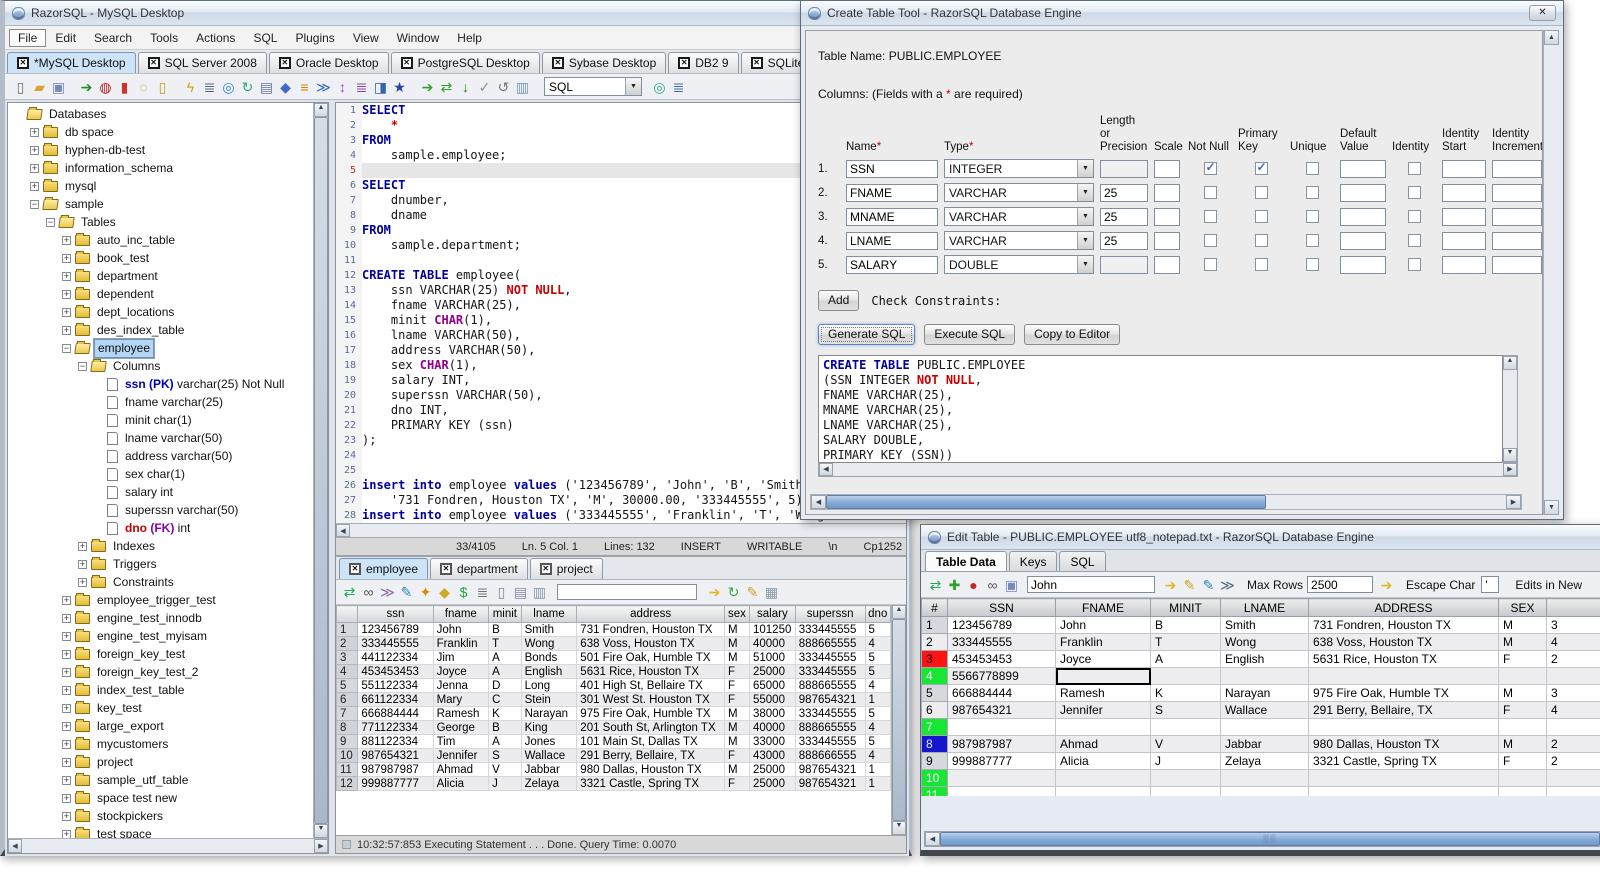  Describe the element at coordinates (650, 685) in the screenshot. I see `result-cell: 401 High St, Bellaire TX` at that location.